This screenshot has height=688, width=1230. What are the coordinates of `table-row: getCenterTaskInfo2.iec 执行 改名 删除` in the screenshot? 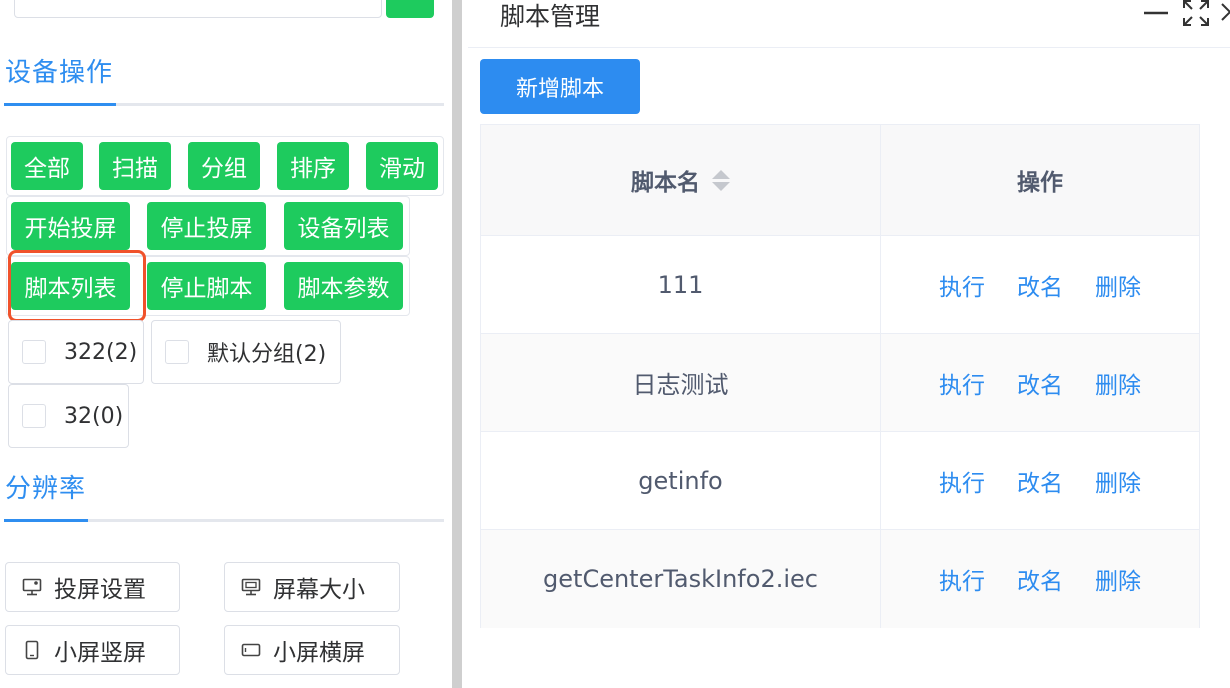 It's located at (840, 579).